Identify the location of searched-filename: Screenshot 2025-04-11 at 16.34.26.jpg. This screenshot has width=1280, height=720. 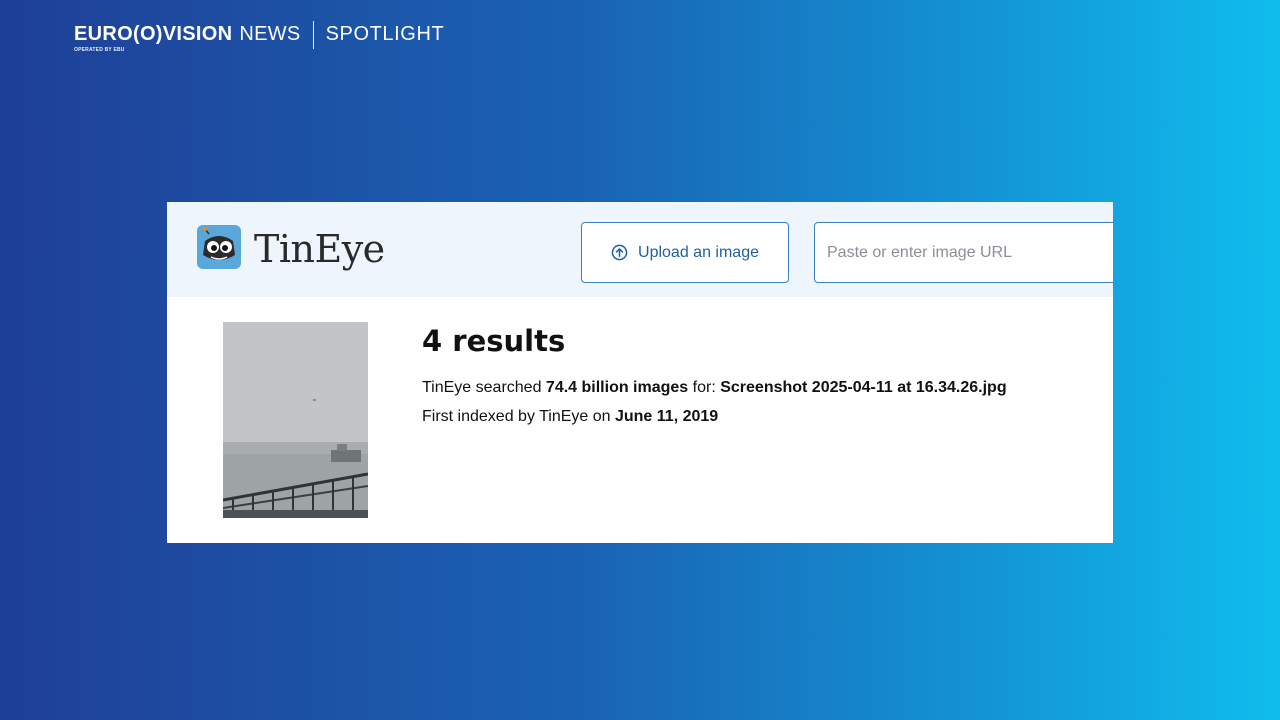
(863, 387).